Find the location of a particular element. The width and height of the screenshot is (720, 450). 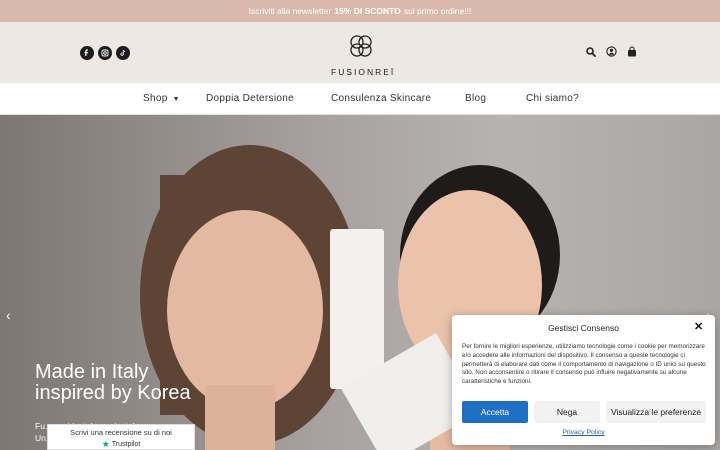

close-icon: ✕ is located at coordinates (698, 326).